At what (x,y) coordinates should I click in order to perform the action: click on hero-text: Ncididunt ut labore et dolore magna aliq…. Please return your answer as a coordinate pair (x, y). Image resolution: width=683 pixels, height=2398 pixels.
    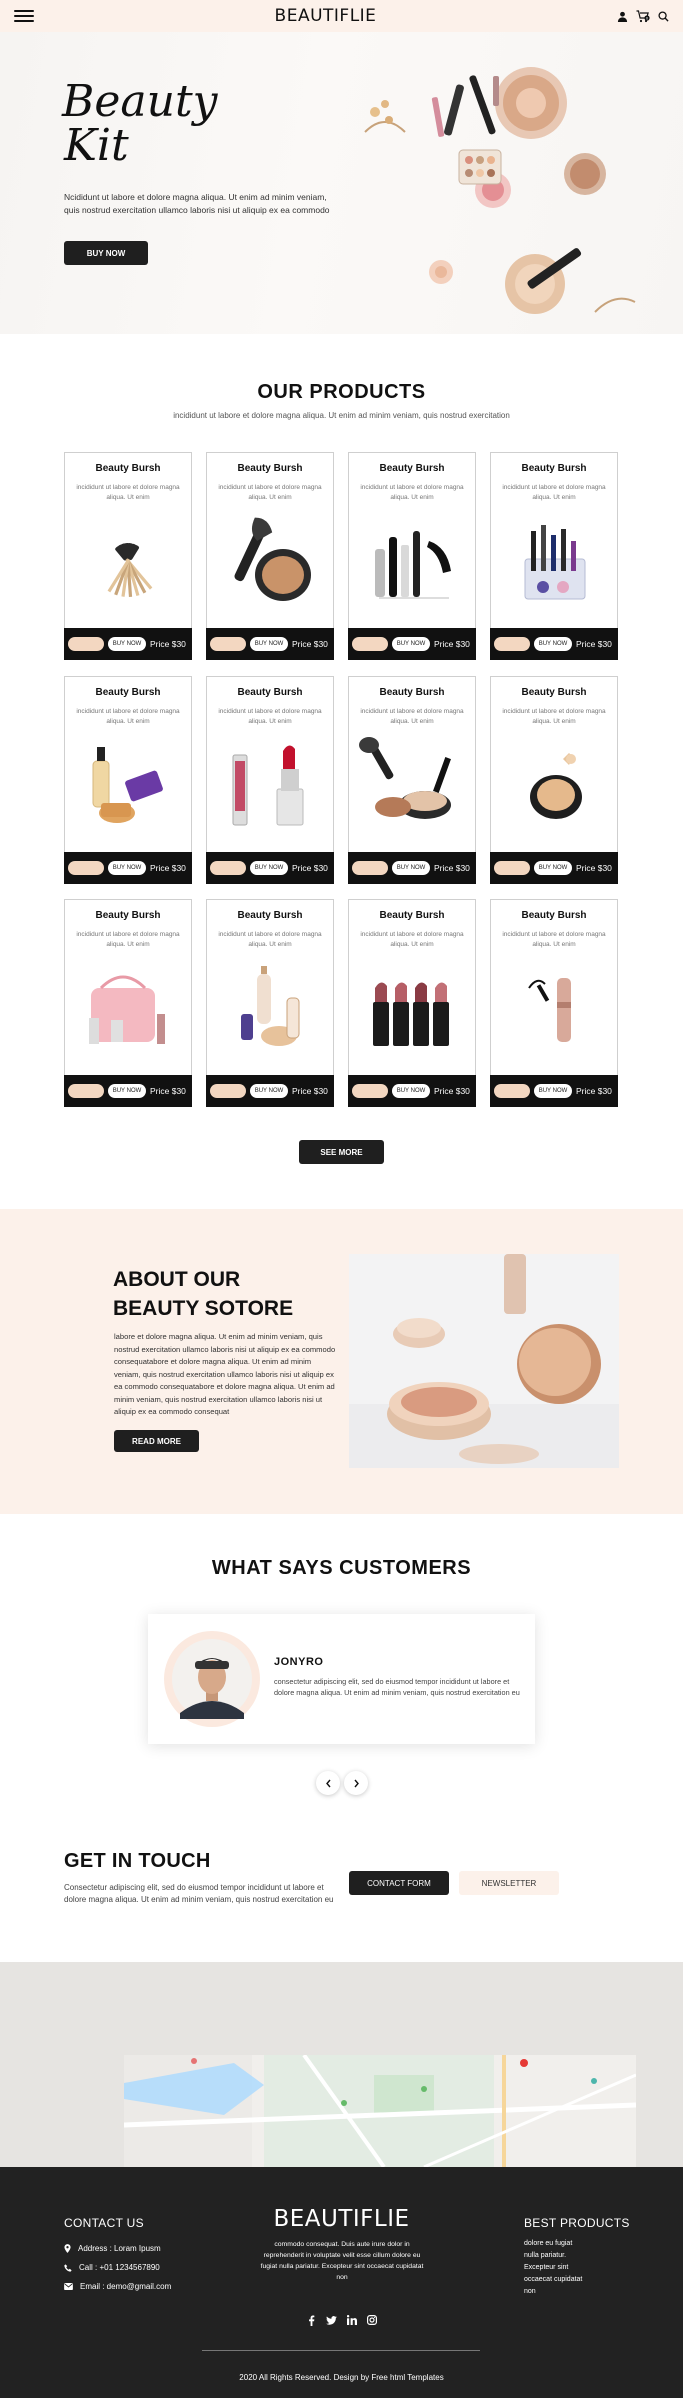
    Looking at the image, I should click on (197, 203).